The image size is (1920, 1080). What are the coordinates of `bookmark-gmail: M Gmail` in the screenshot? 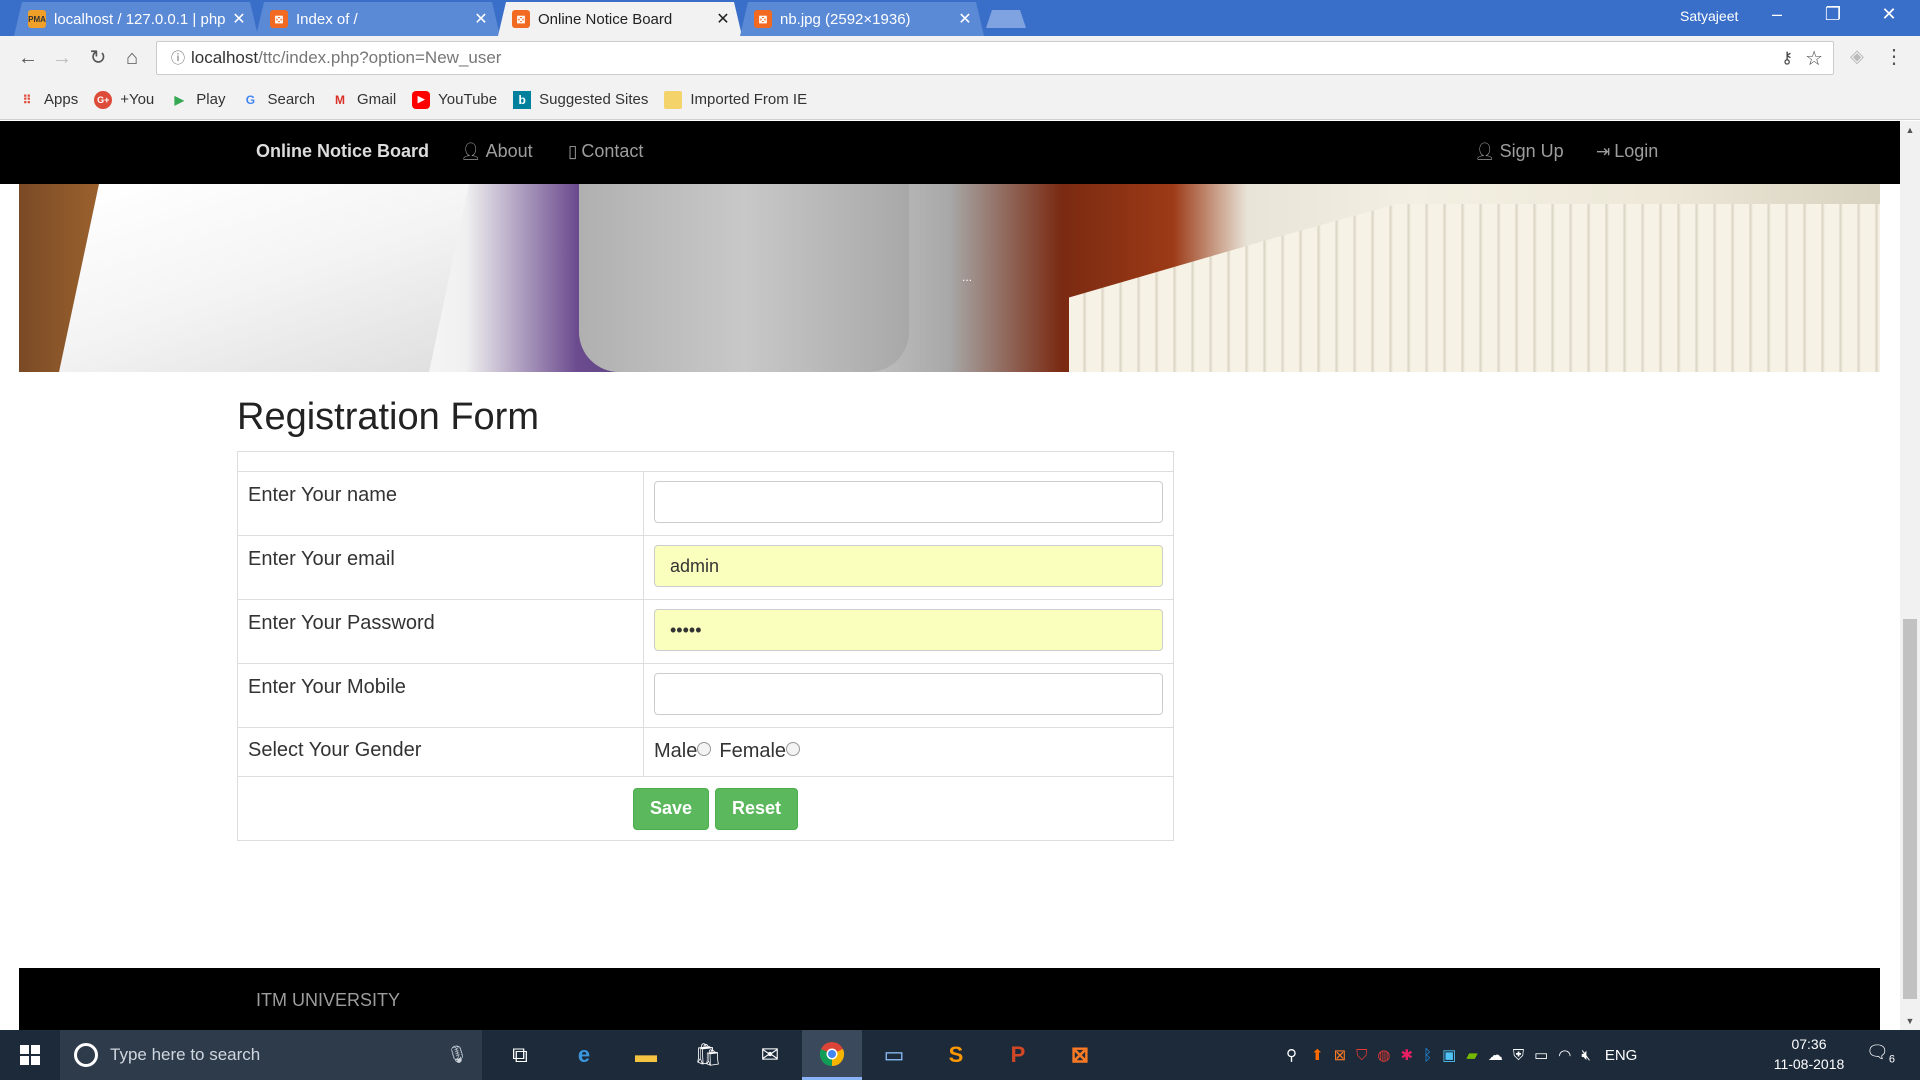 It's located at (363, 100).